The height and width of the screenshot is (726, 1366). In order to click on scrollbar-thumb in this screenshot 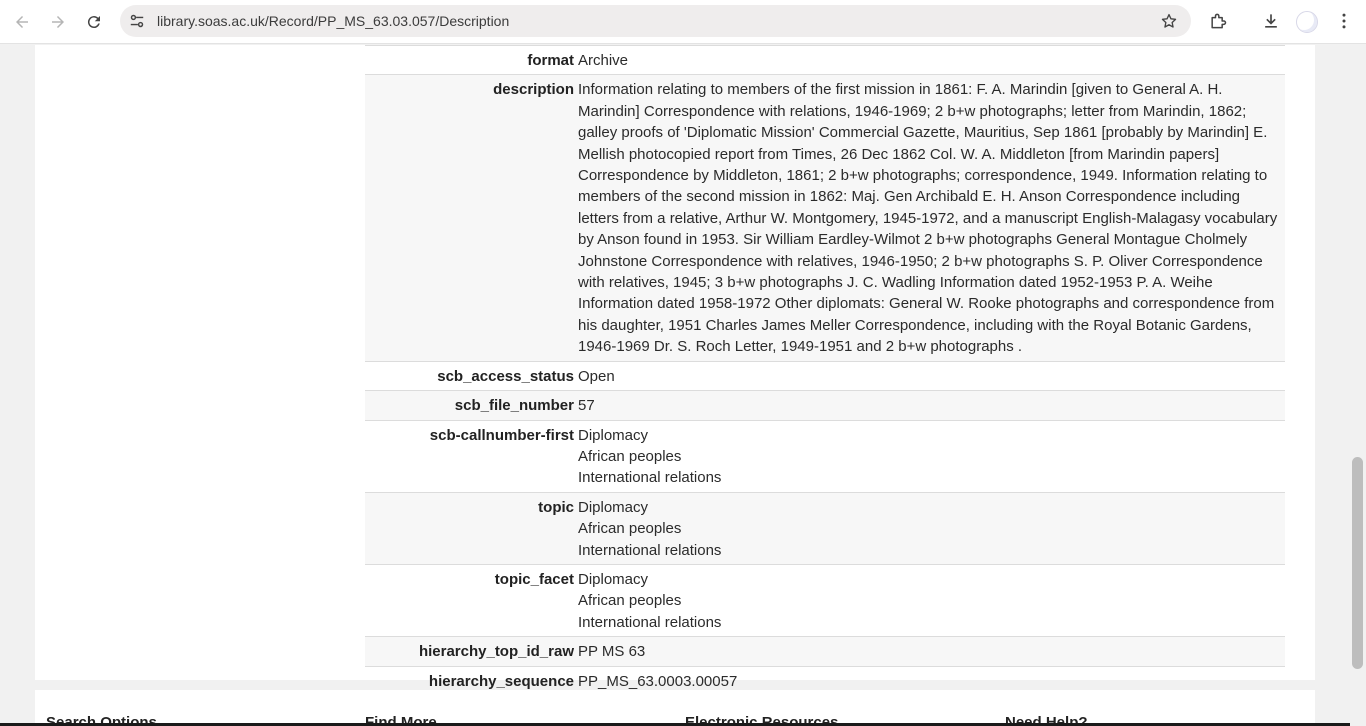, I will do `click(1357, 563)`.